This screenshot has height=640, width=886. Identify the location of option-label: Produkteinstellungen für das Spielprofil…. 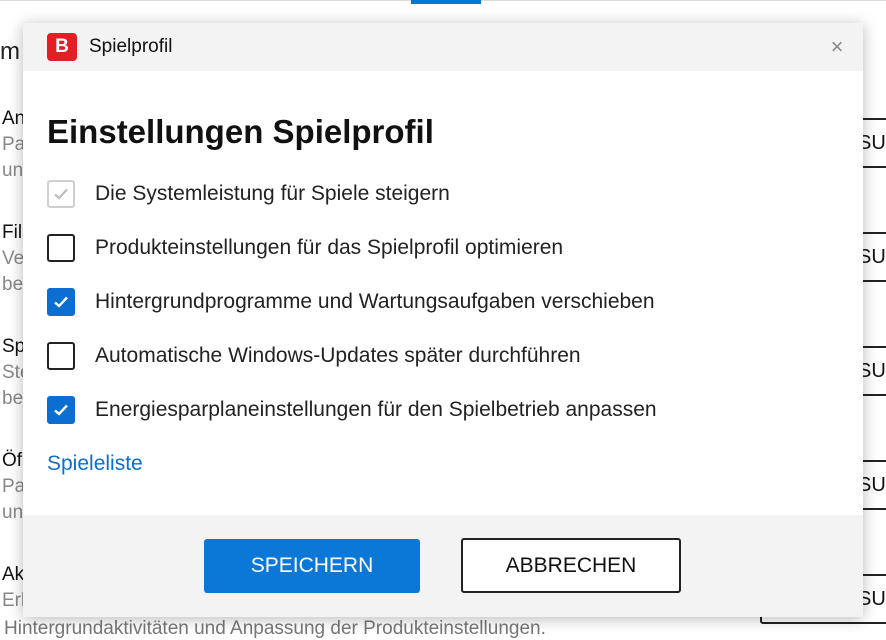
(329, 247).